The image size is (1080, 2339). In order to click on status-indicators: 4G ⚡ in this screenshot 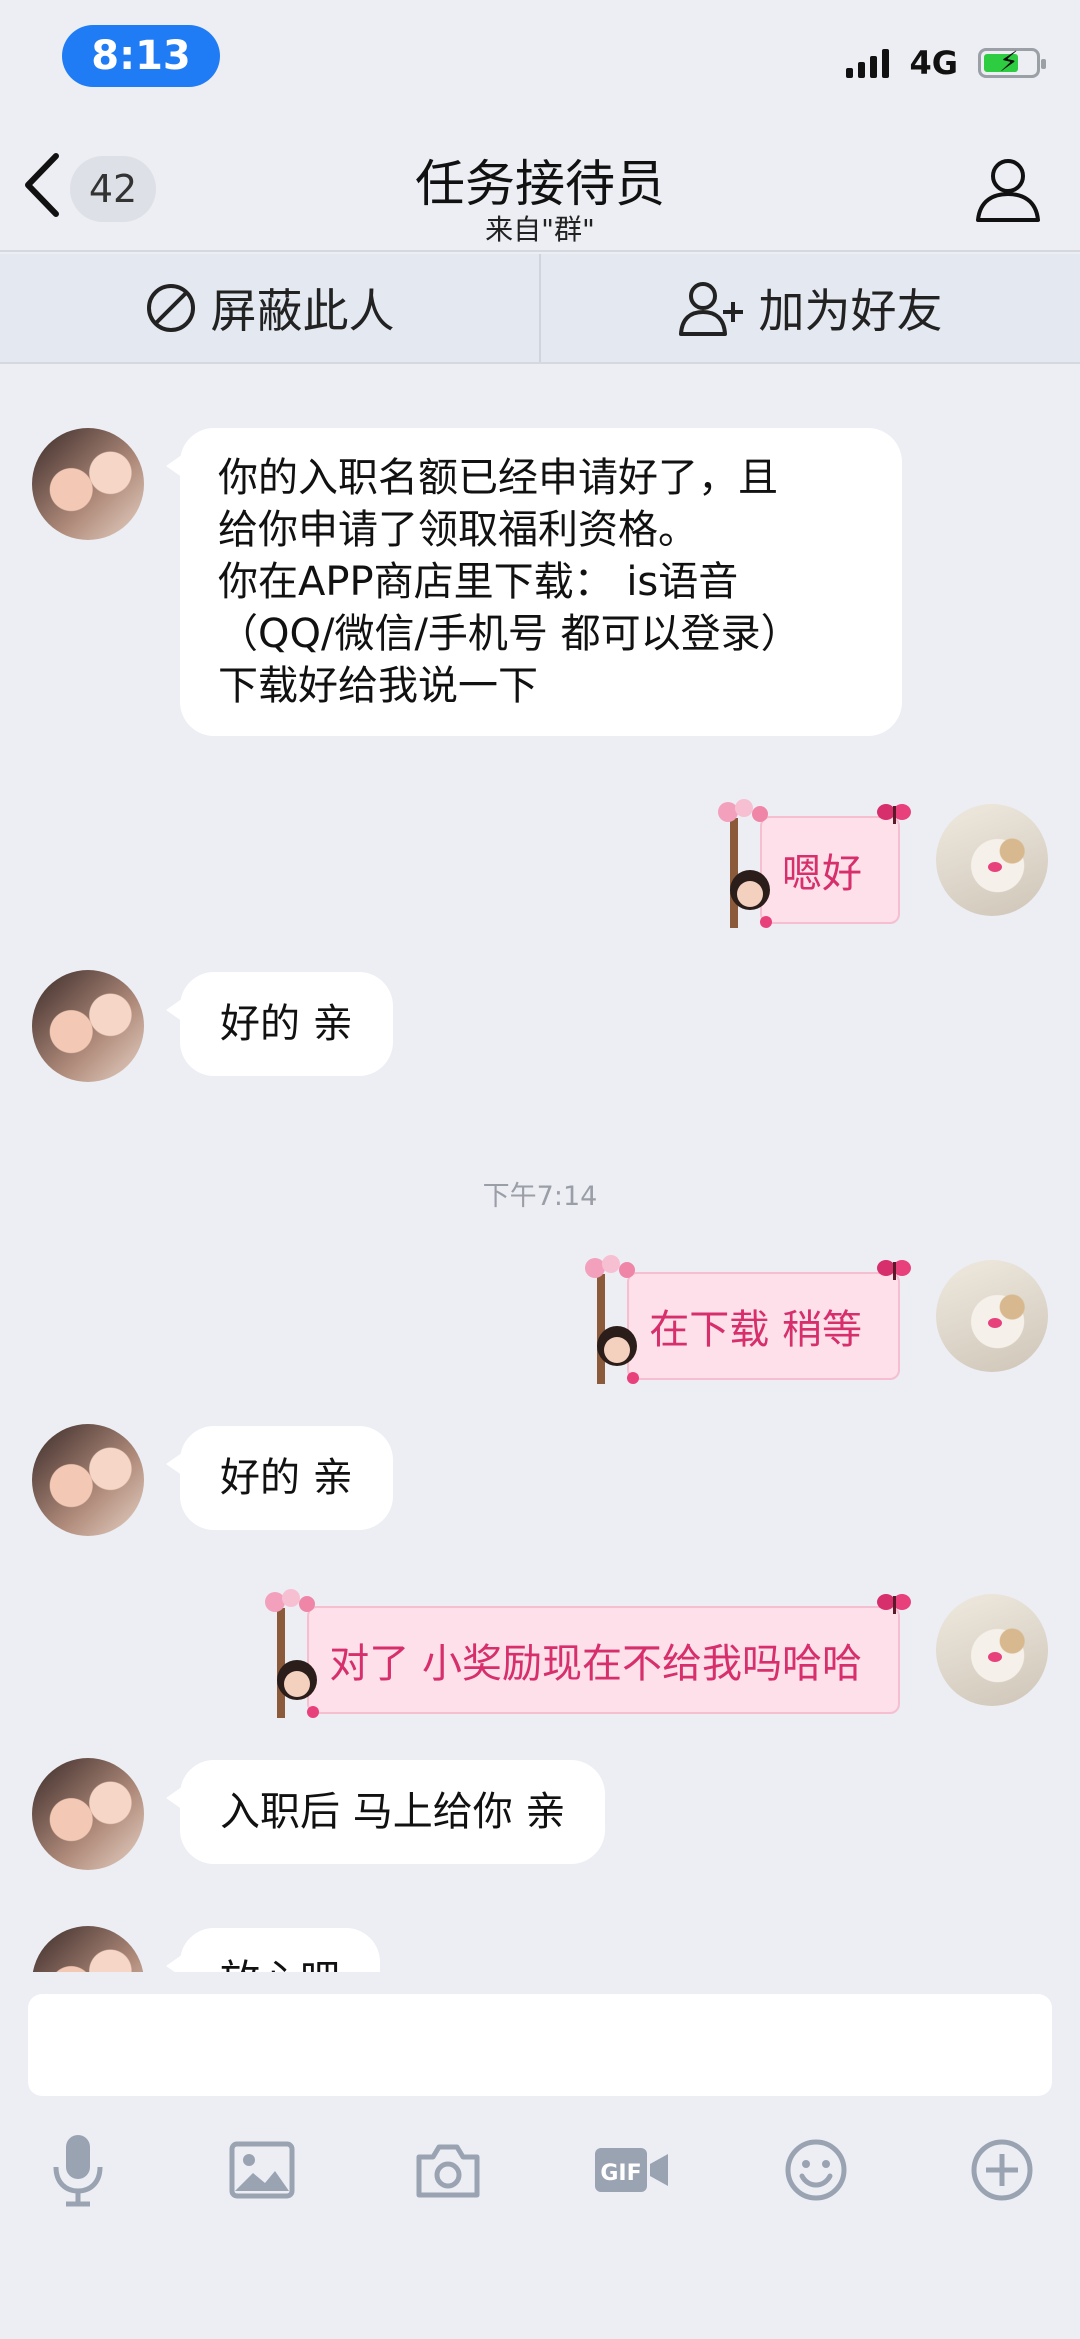, I will do `click(946, 63)`.